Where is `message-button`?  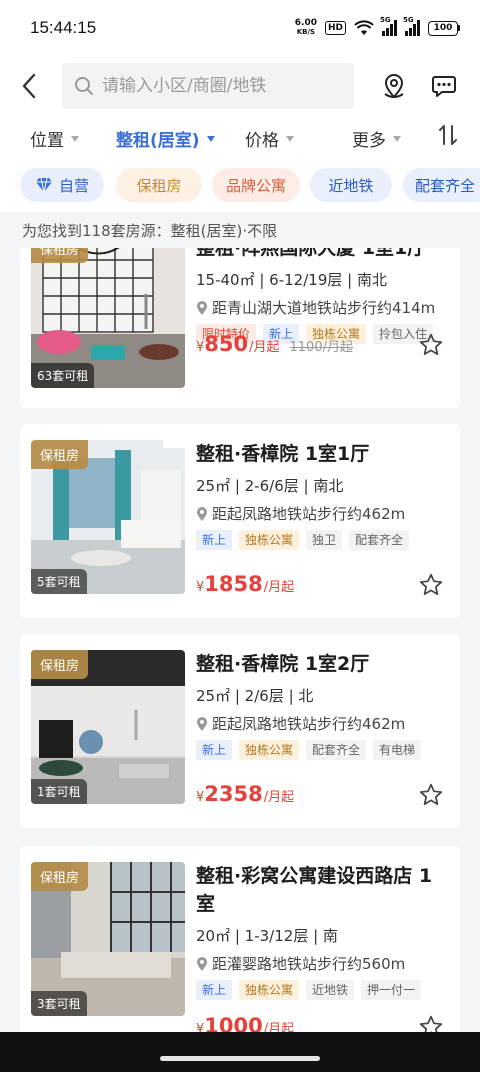 message-button is located at coordinates (444, 86).